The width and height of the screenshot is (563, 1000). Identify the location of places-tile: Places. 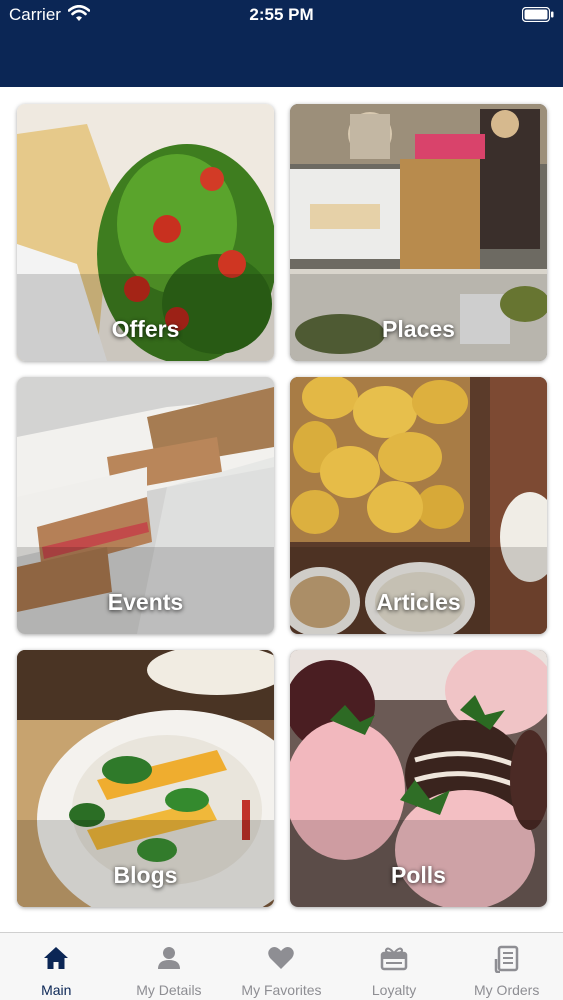
(418, 232).